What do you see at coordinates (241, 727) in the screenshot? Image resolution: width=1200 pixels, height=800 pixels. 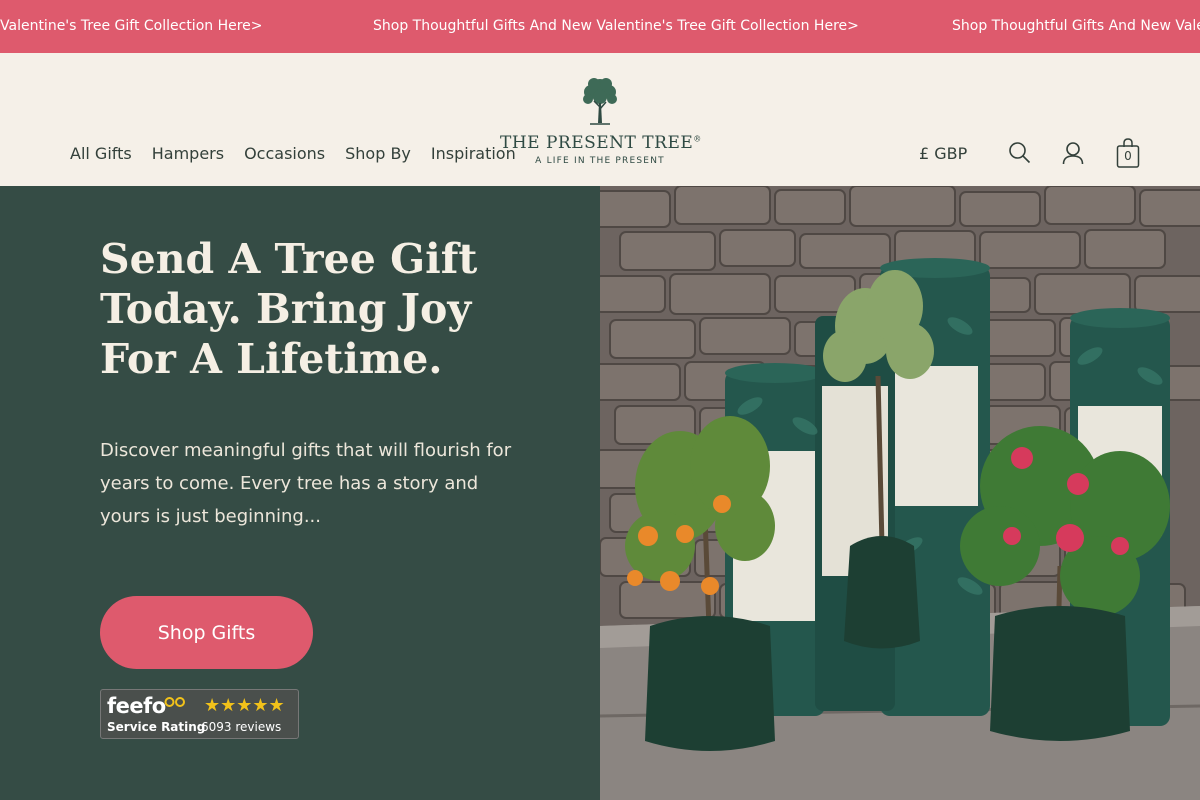 I see `feefo-review-count: 6093 reviews` at bounding box center [241, 727].